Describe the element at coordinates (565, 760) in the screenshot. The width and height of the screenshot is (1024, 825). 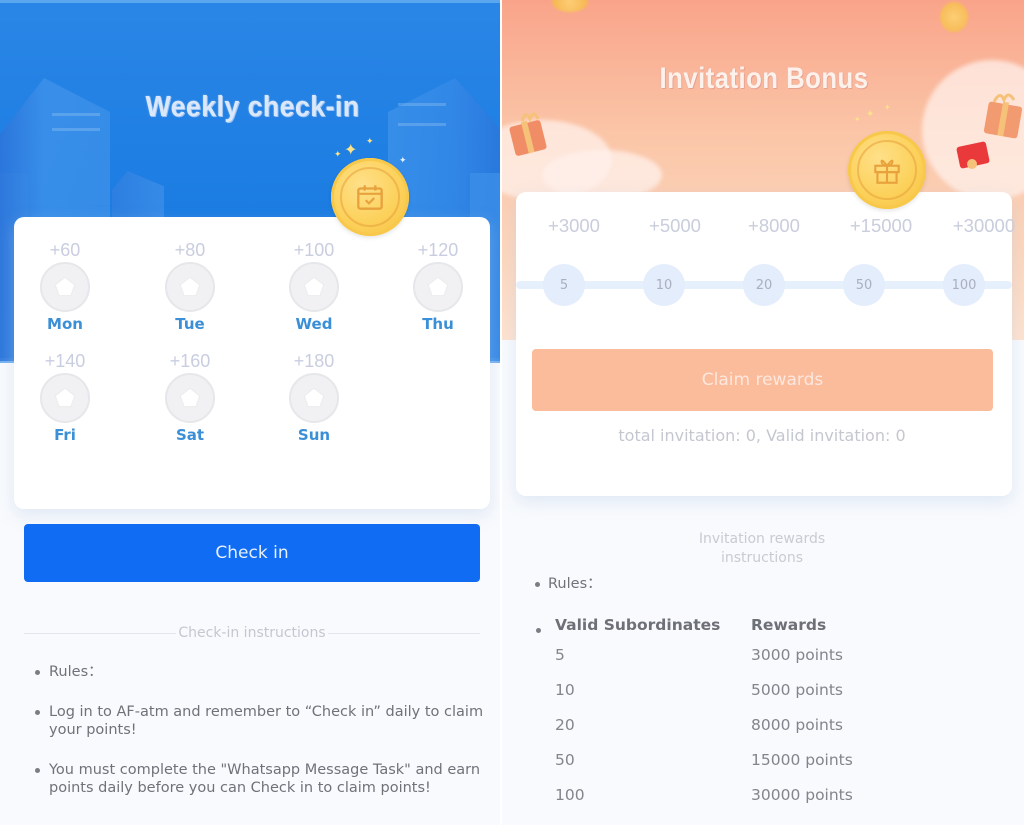
I see `table-cell-count: 50` at that location.